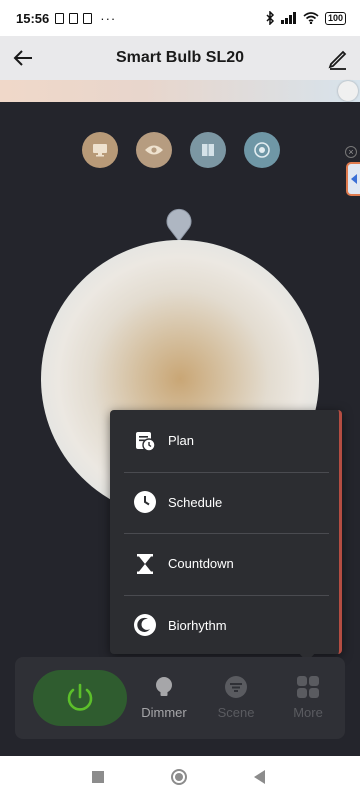  I want to click on side-panel-tab, so click(353, 179).